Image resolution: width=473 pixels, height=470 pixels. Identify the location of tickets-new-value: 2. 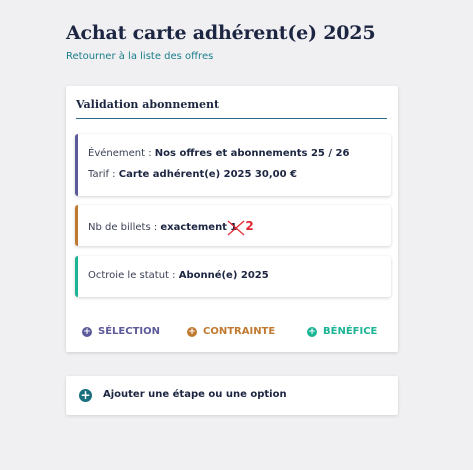
(249, 226).